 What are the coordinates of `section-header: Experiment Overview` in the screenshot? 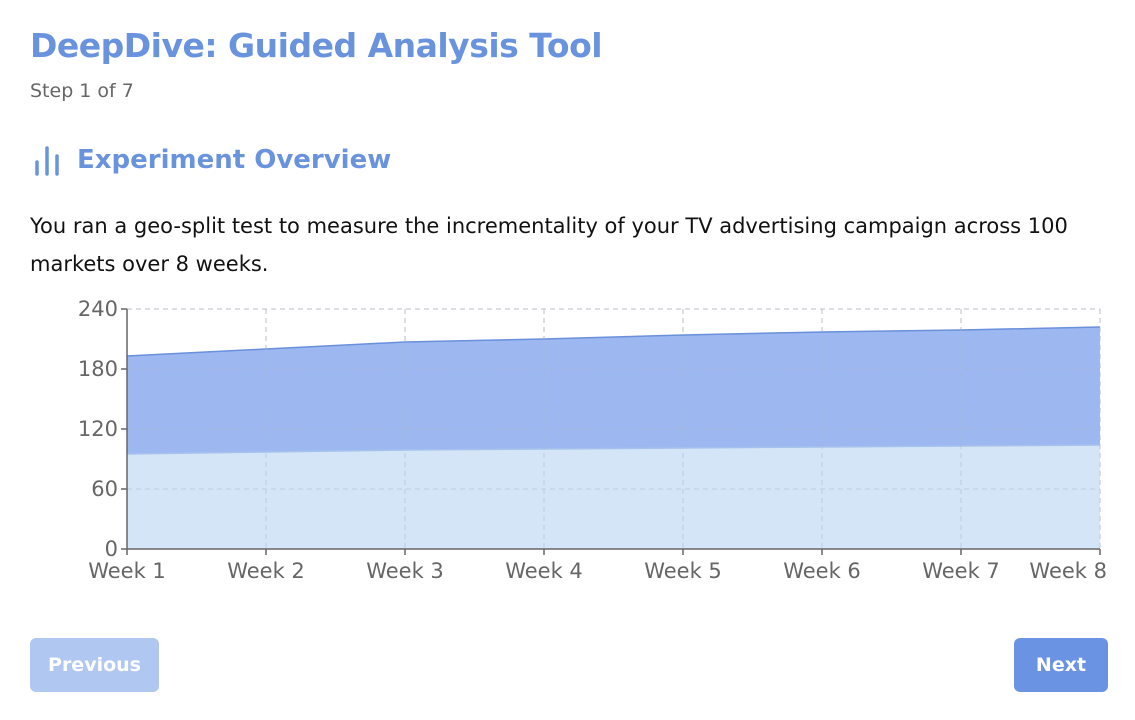 It's located at (211, 160).